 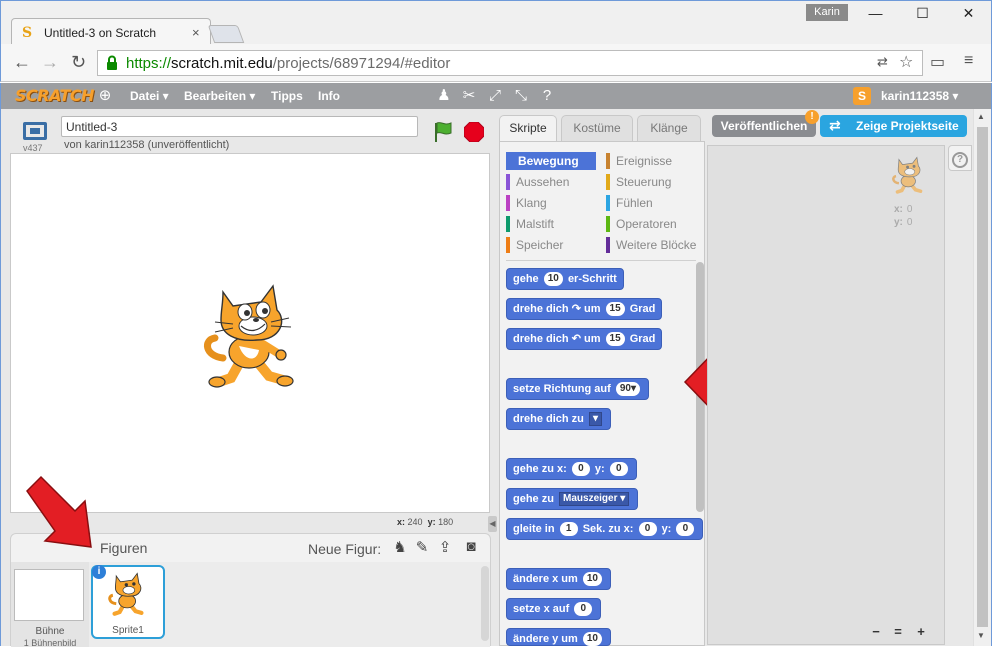 What do you see at coordinates (100, 33) in the screenshot?
I see `tab-title: Untitled-3 on Scratch` at bounding box center [100, 33].